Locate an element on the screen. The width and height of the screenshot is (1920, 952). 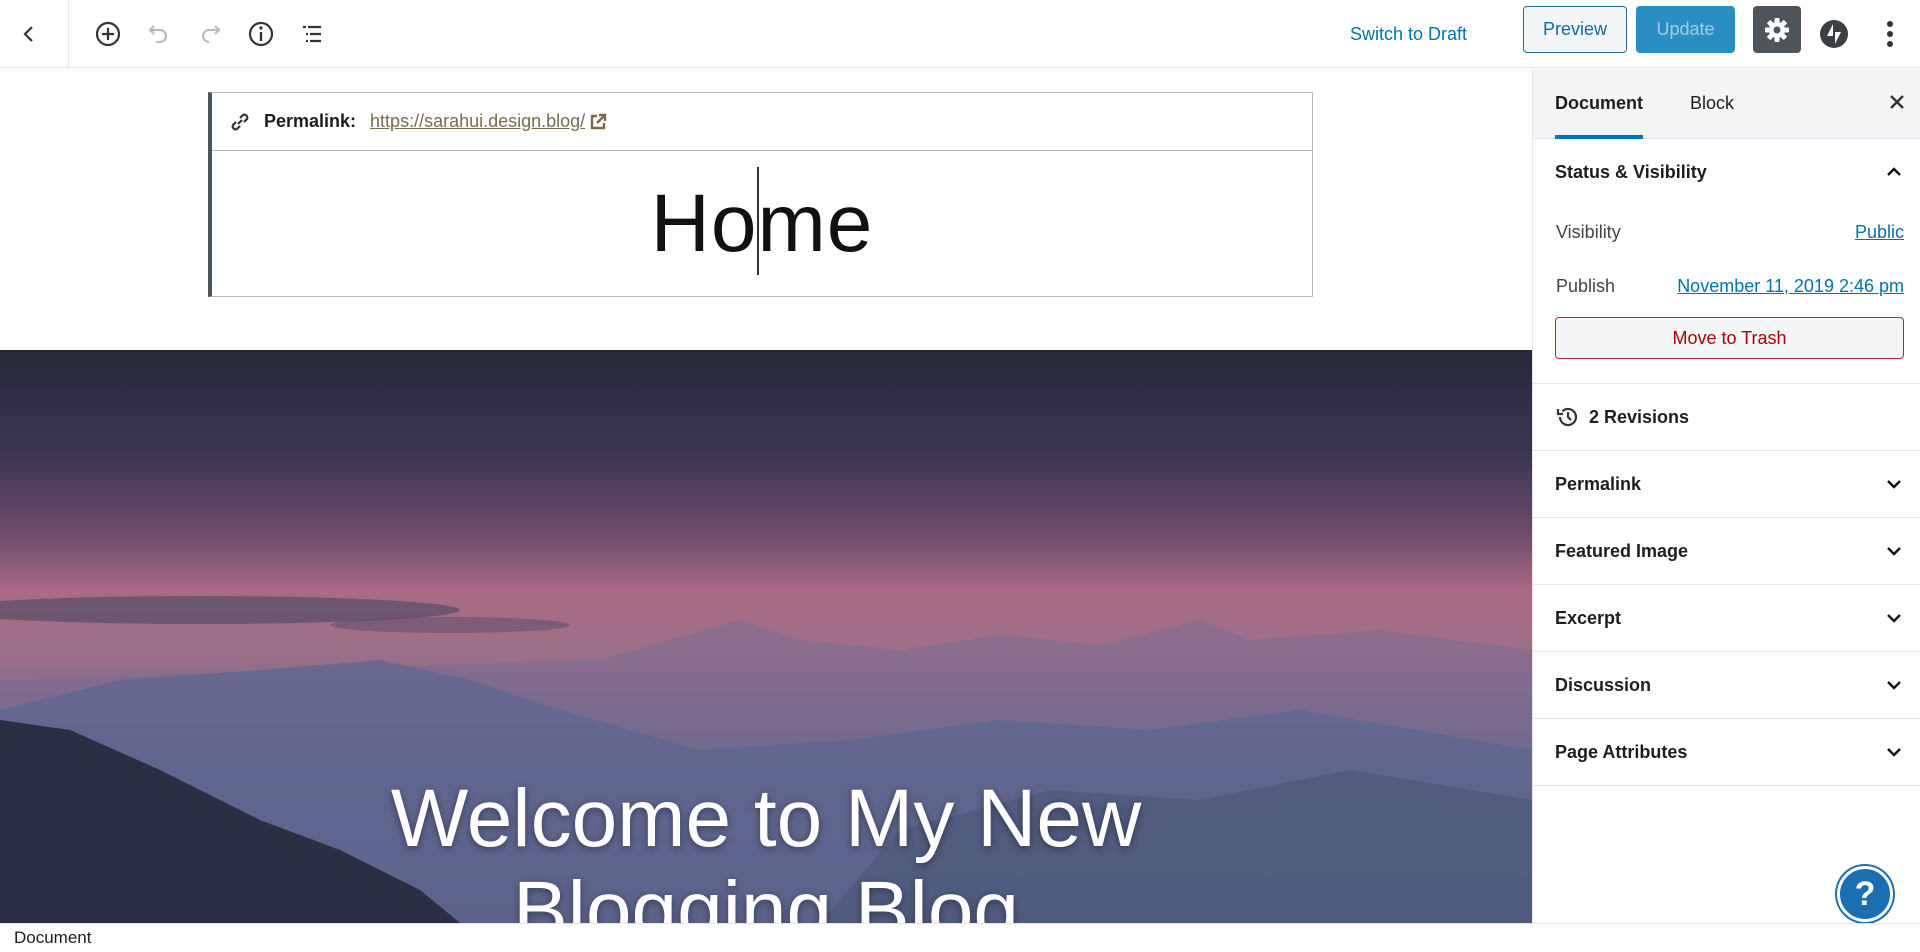
question-mark-icon: ? is located at coordinates (1865, 893).